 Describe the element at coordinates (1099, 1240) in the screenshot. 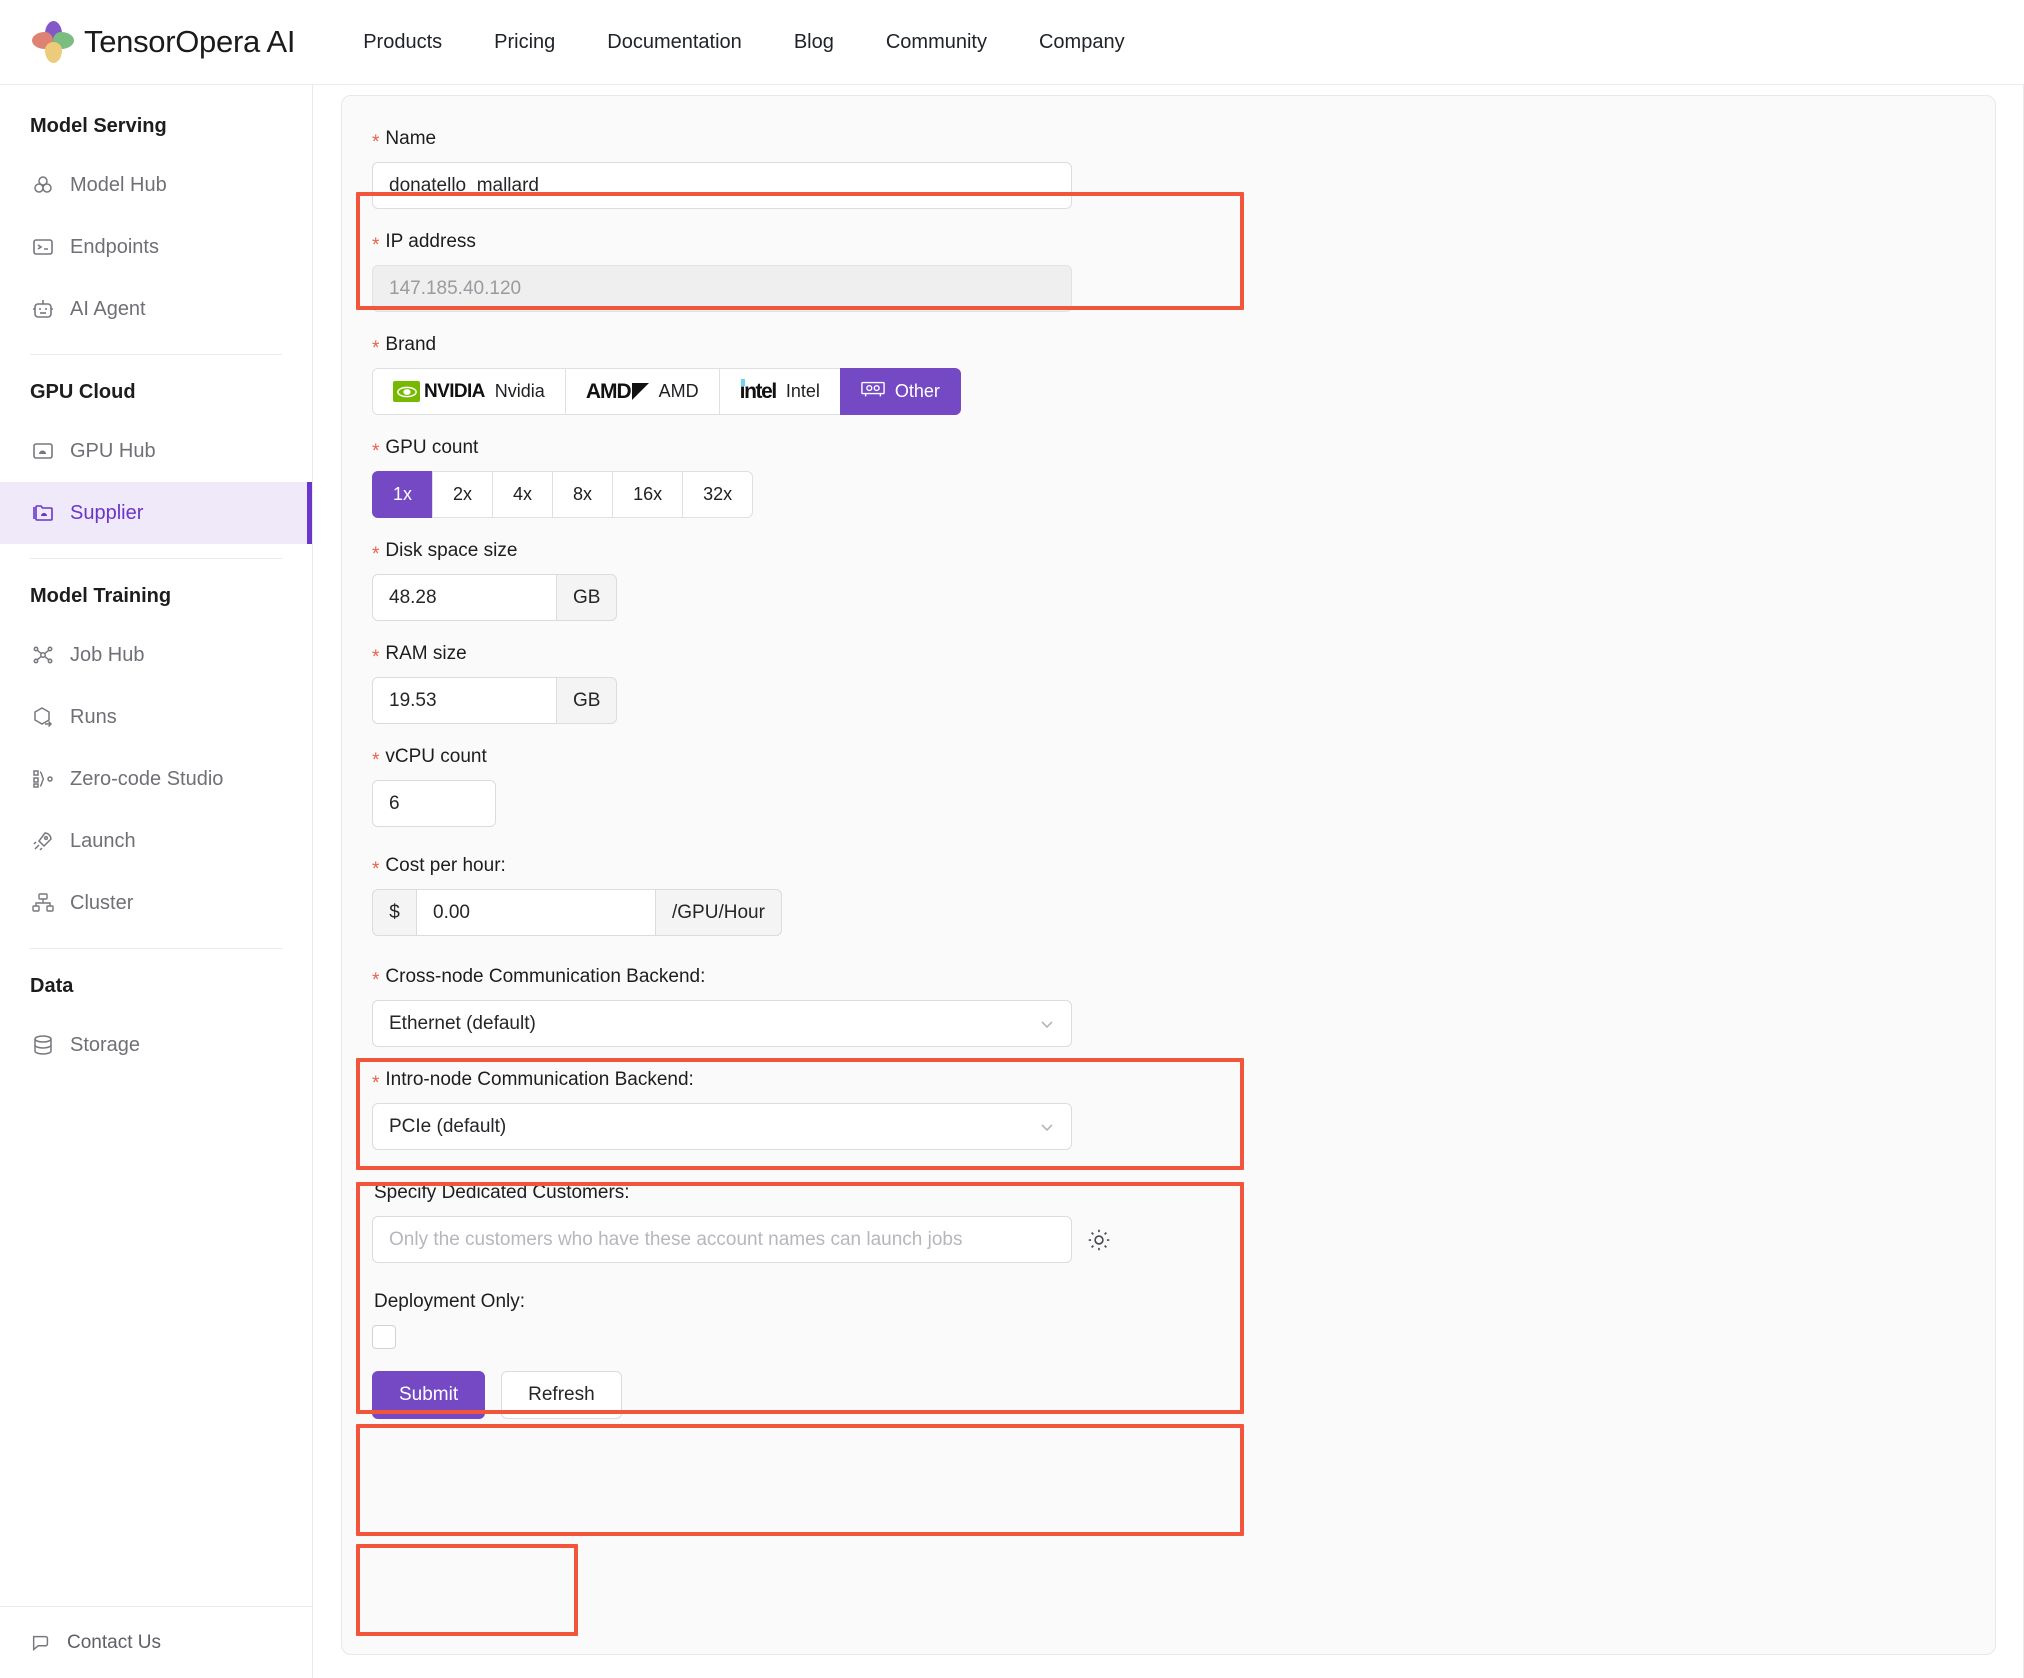

I see `sun-icon` at that location.